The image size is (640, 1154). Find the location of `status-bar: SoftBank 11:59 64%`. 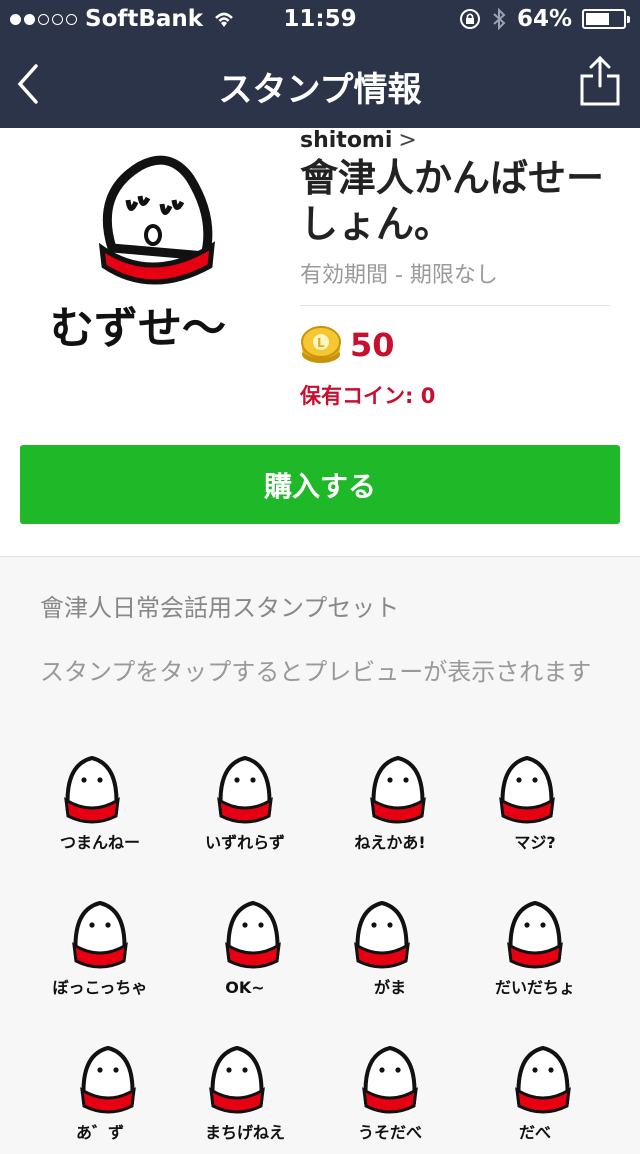

status-bar: SoftBank 11:59 64% is located at coordinates (320, 20).